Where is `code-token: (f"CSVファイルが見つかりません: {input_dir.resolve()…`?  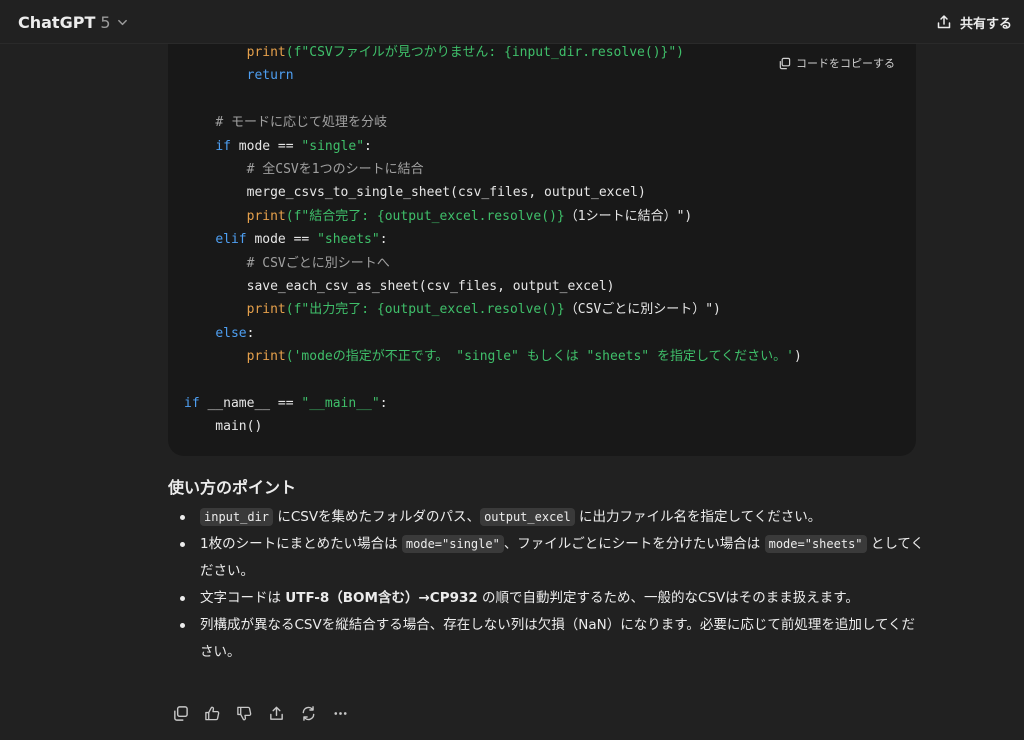 code-token: (f"CSVファイルが見つかりません: {input_dir.resolve()… is located at coordinates (485, 52).